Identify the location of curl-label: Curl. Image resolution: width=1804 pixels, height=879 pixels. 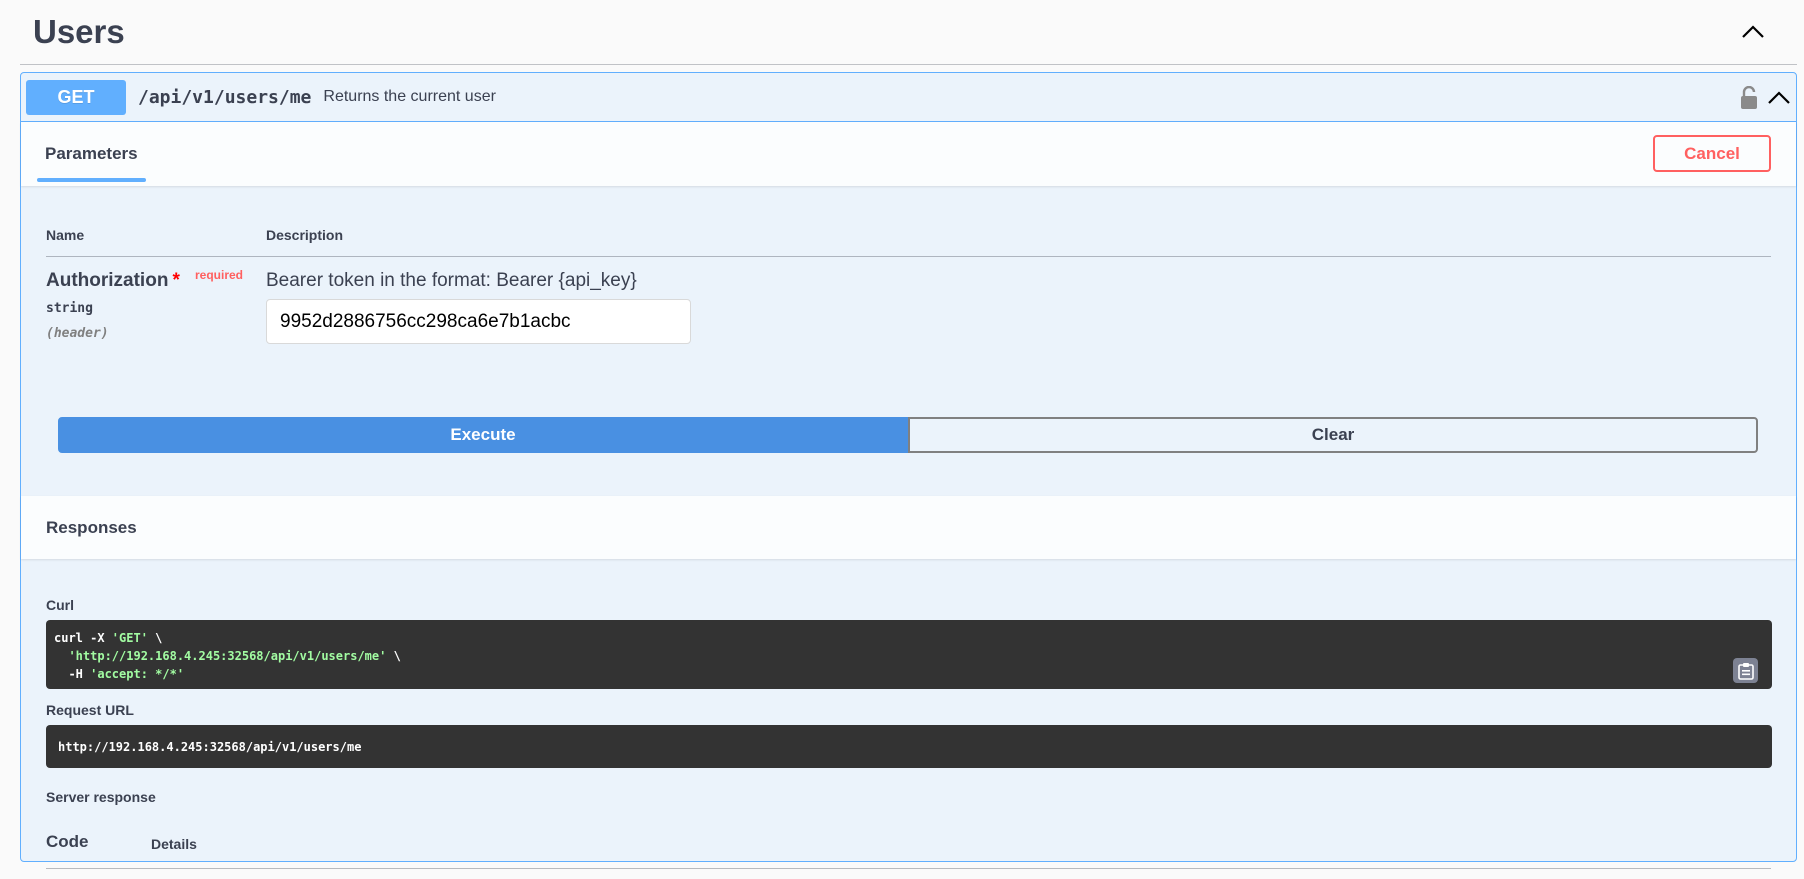
(60, 605).